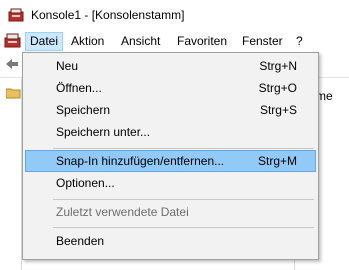 This screenshot has height=270, width=349. Describe the element at coordinates (170, 66) in the screenshot. I see `menu-item-new: Neu Strg+N` at that location.